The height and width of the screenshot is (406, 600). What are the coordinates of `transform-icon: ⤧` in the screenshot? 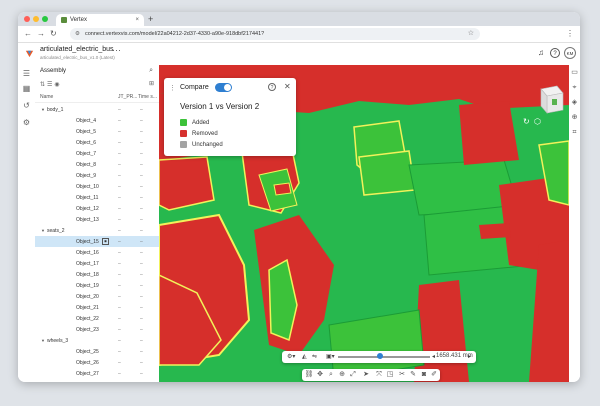 It's located at (379, 375).